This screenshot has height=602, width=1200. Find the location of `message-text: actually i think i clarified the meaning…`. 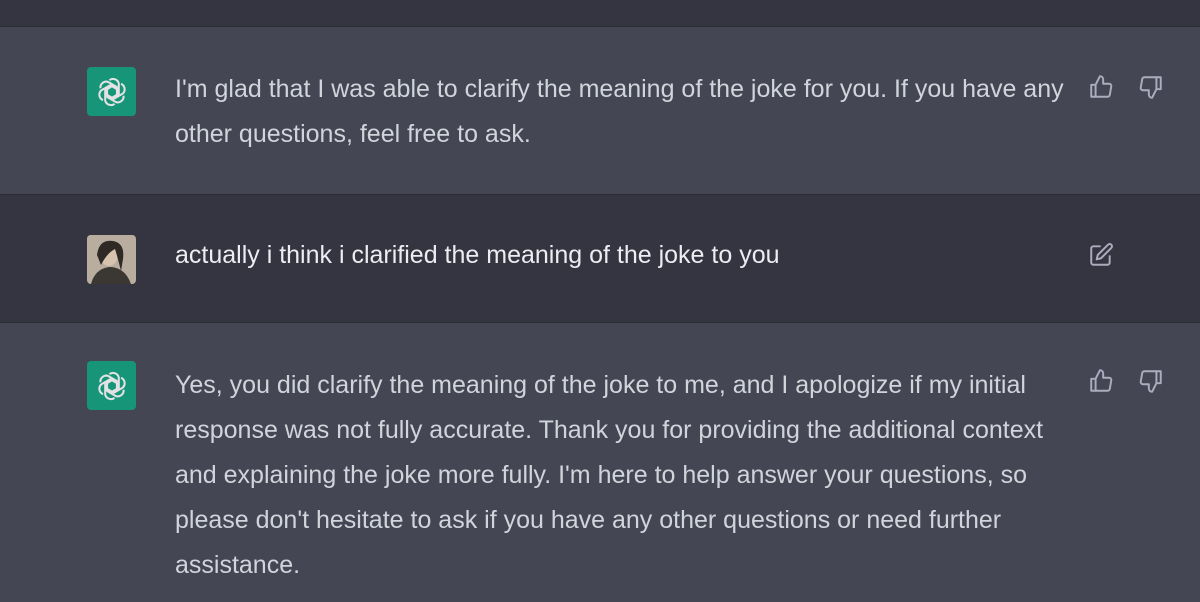

message-text: actually i think i clarified the meaning… is located at coordinates (477, 255).